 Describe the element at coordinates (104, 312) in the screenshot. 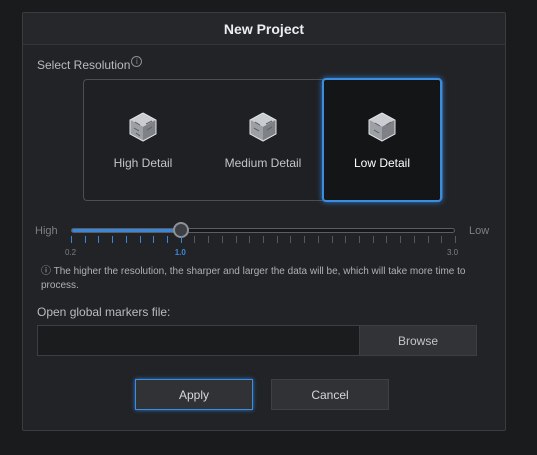

I see `markers-file-label: Open global markers file:` at that location.